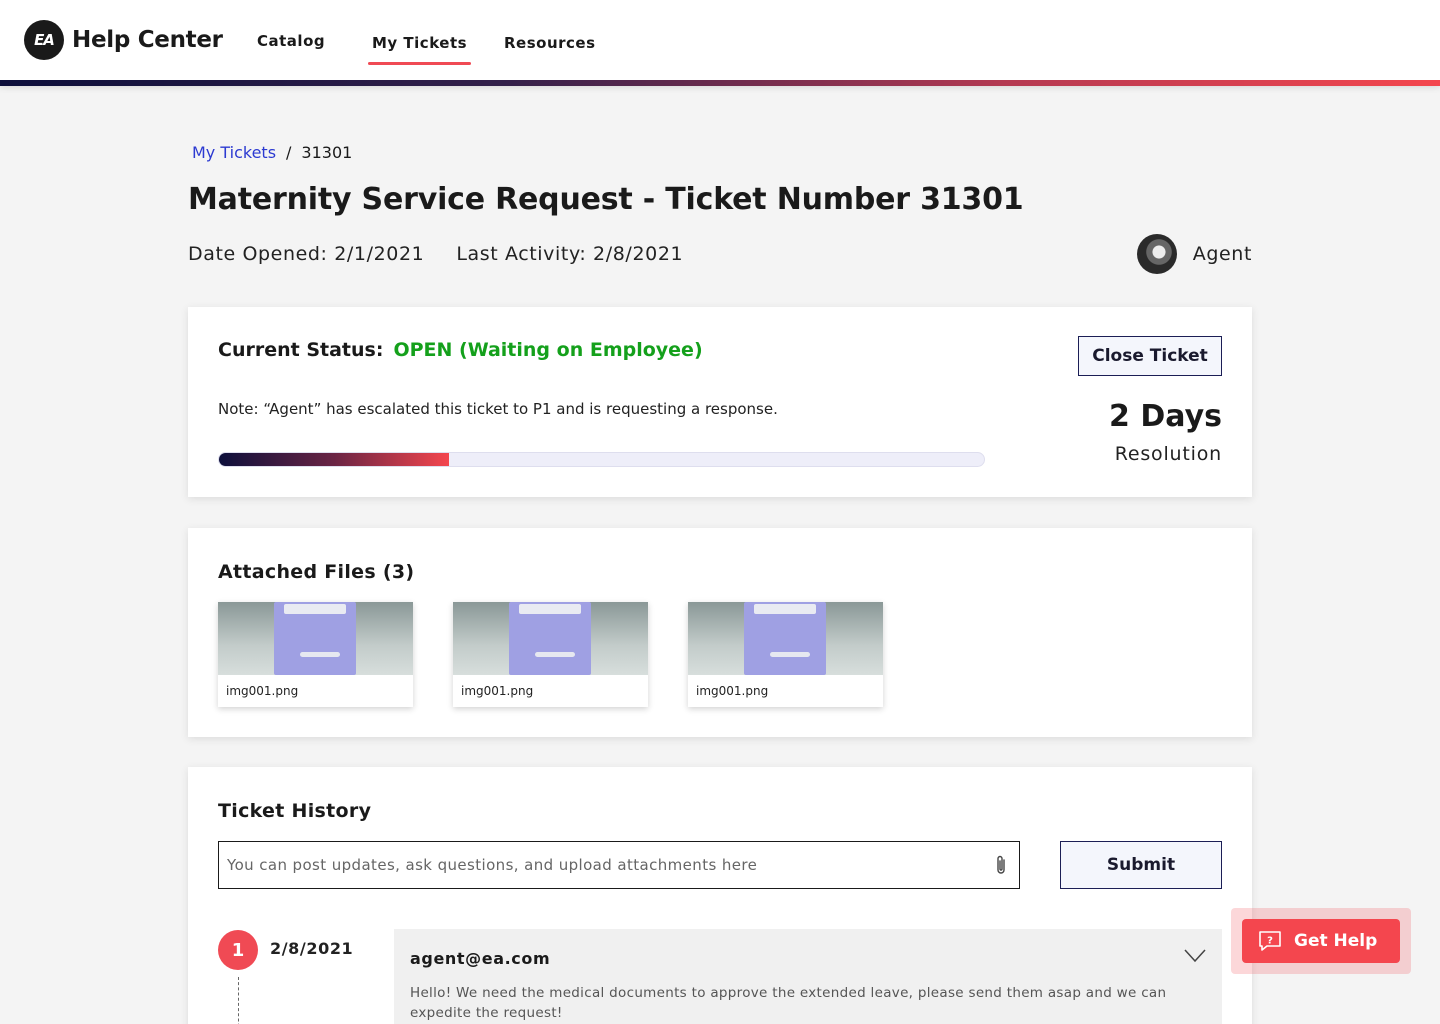 The width and height of the screenshot is (1440, 1024). Describe the element at coordinates (312, 948) in the screenshot. I see `history-entry-date: 2/8/2021` at that location.